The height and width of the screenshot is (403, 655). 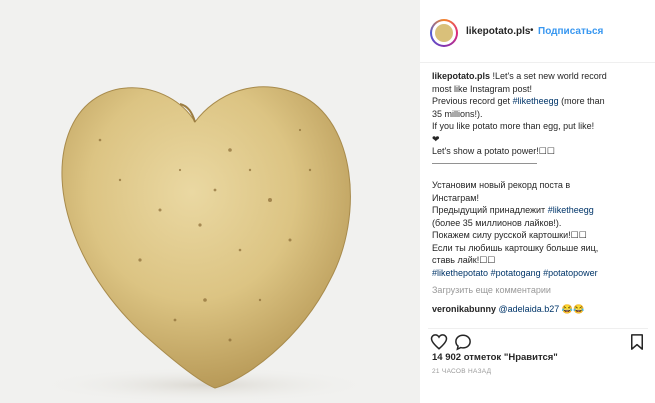 What do you see at coordinates (497, 222) in the screenshot?
I see `caption-line: (более 35 миллионов лайков!).` at bounding box center [497, 222].